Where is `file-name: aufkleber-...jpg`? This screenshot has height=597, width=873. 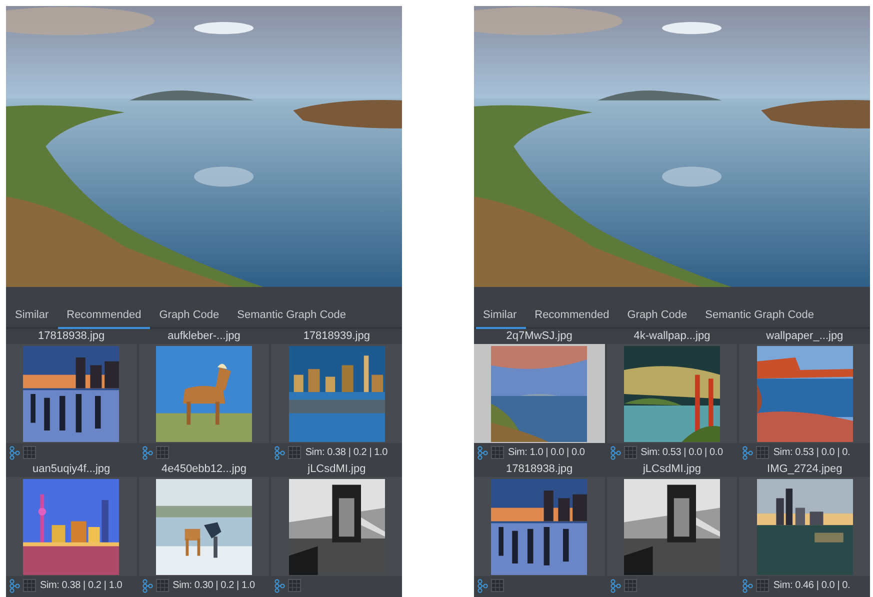
file-name: aufkleber-...jpg is located at coordinates (204, 336).